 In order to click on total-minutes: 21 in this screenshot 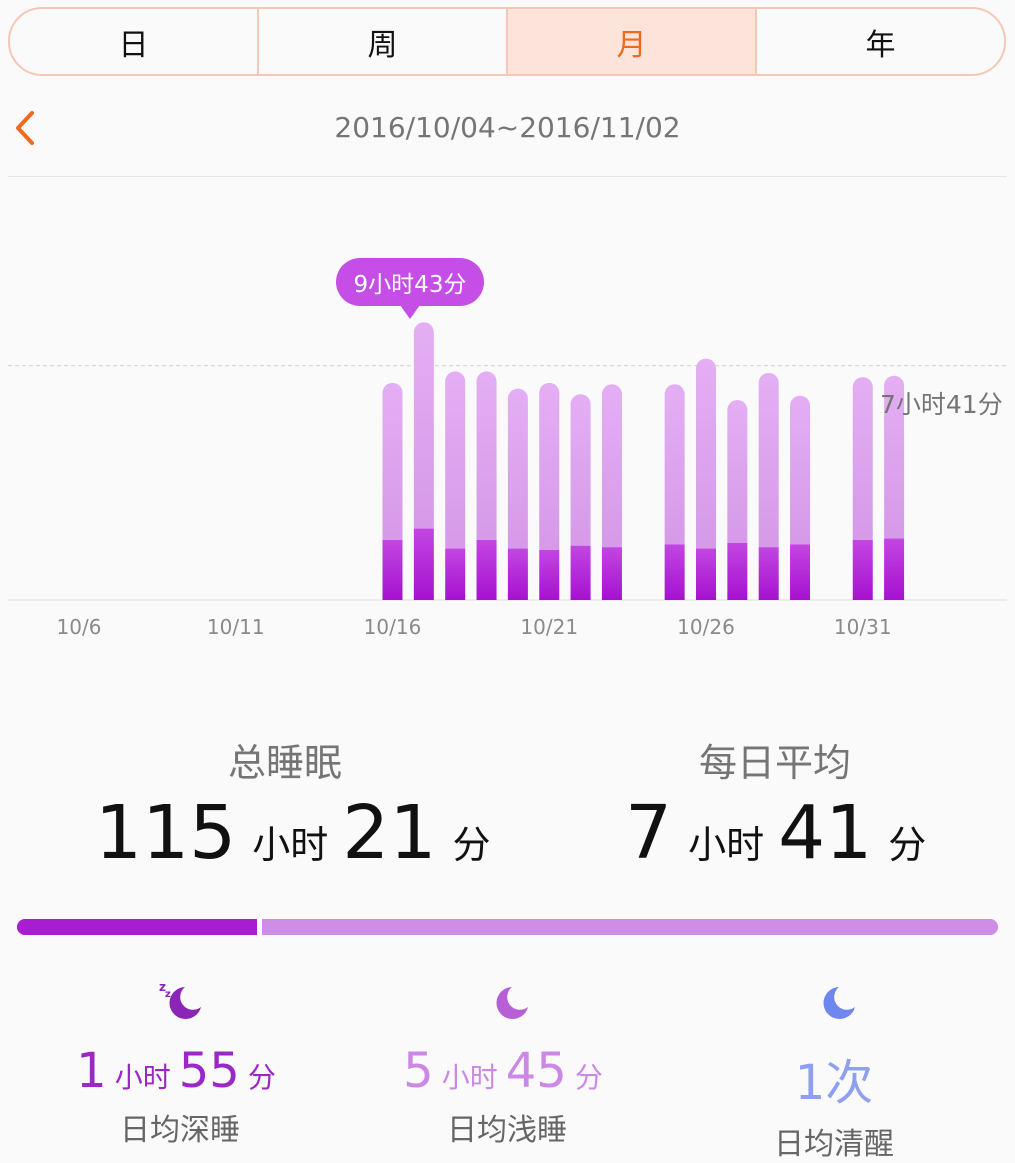, I will do `click(389, 833)`.